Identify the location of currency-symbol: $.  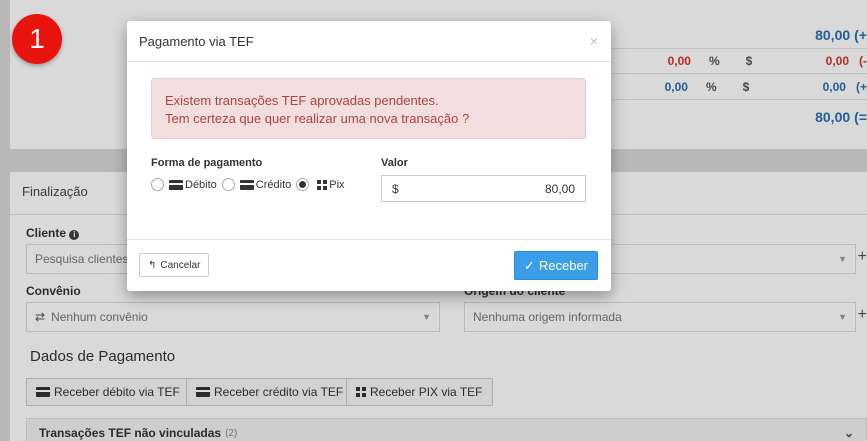
(395, 188).